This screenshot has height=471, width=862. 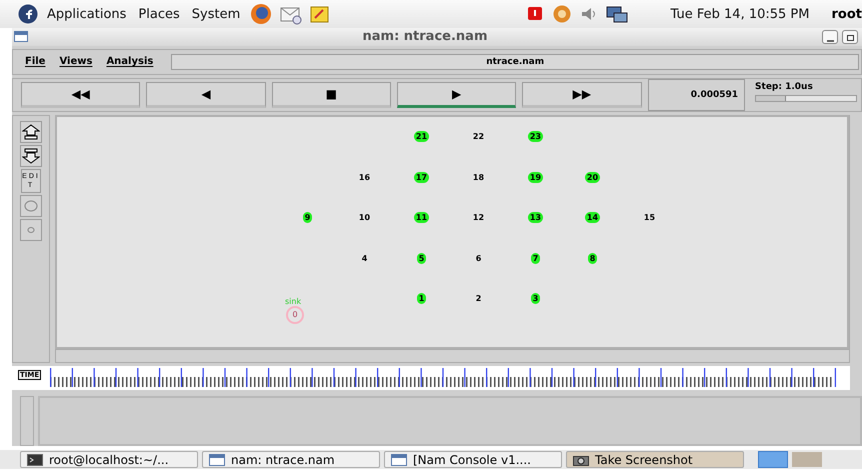 What do you see at coordinates (771, 98) in the screenshot?
I see `slider-thumb` at bounding box center [771, 98].